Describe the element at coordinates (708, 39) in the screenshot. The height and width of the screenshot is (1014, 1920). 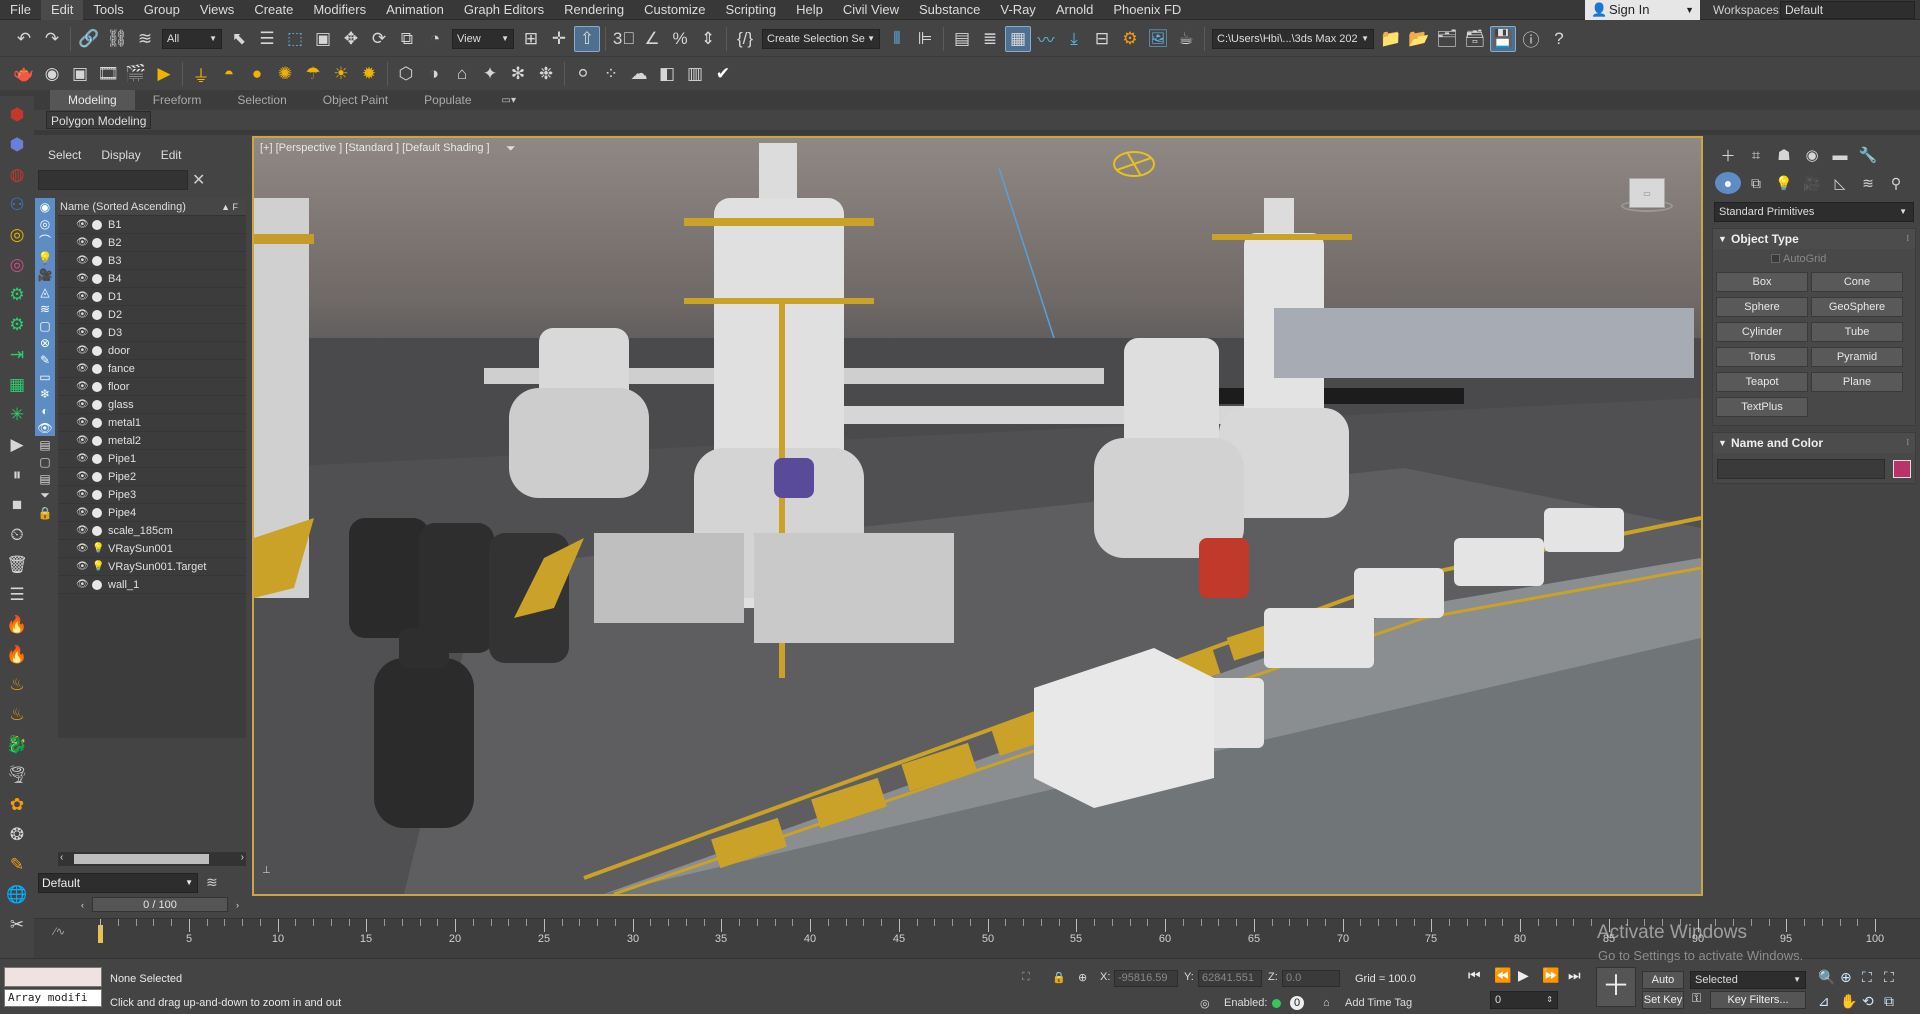
I see `spinner-snap-icon: ⇕` at that location.